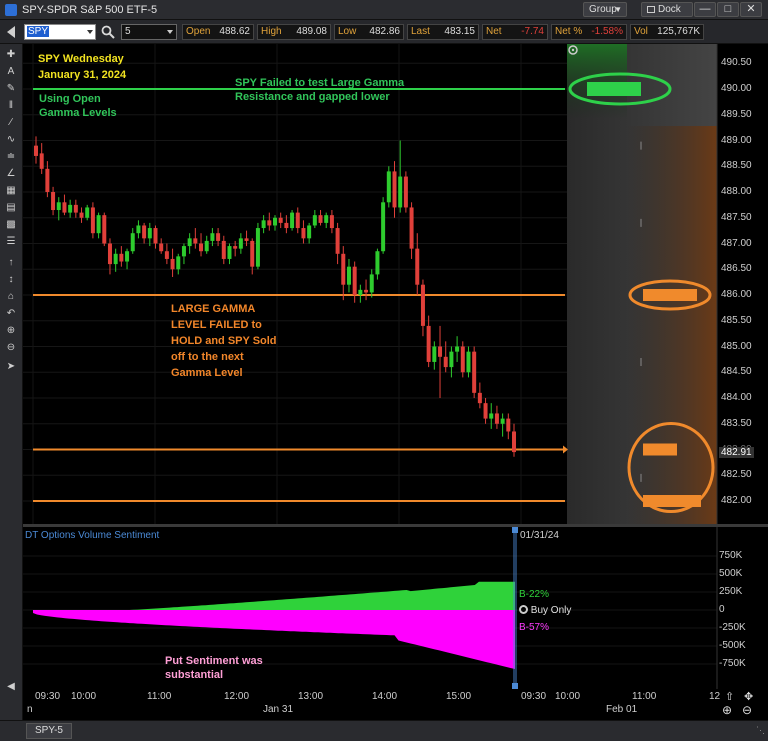  Describe the element at coordinates (347, 31) in the screenshot. I see `low-label: Low` at that location.